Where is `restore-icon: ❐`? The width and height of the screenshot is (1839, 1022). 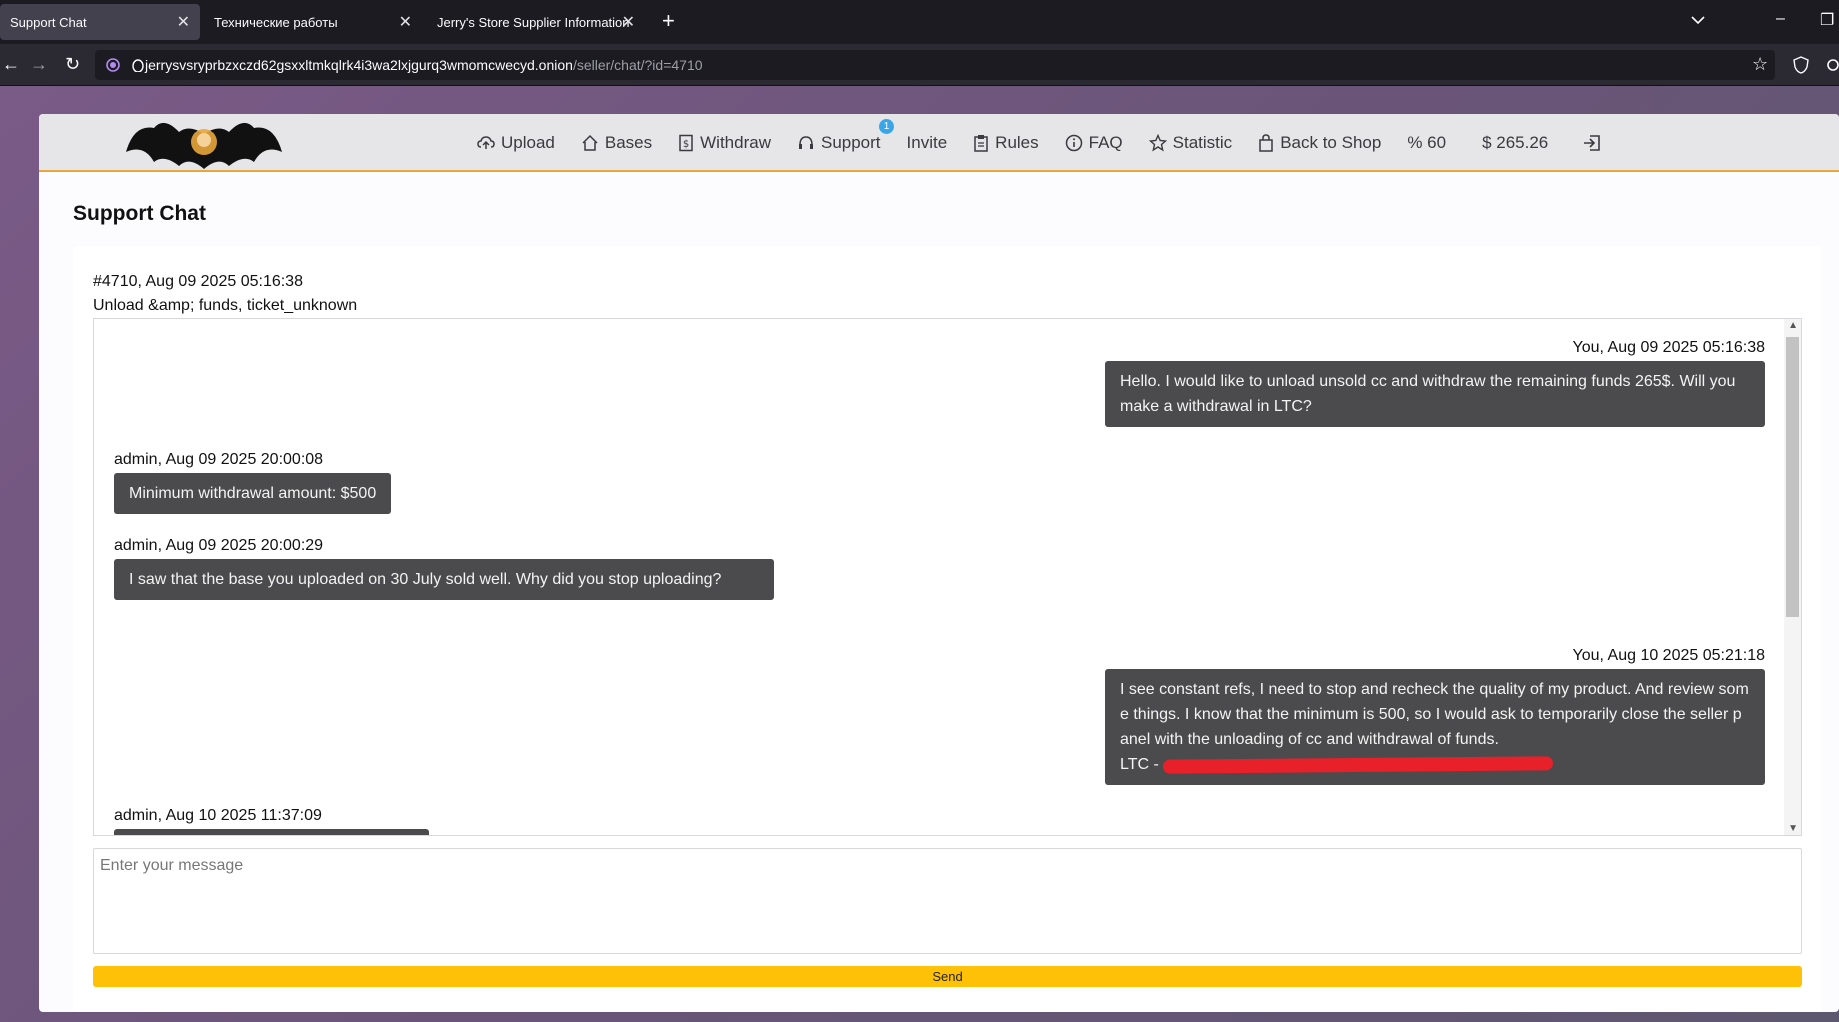
restore-icon: ❐ is located at coordinates (1827, 20).